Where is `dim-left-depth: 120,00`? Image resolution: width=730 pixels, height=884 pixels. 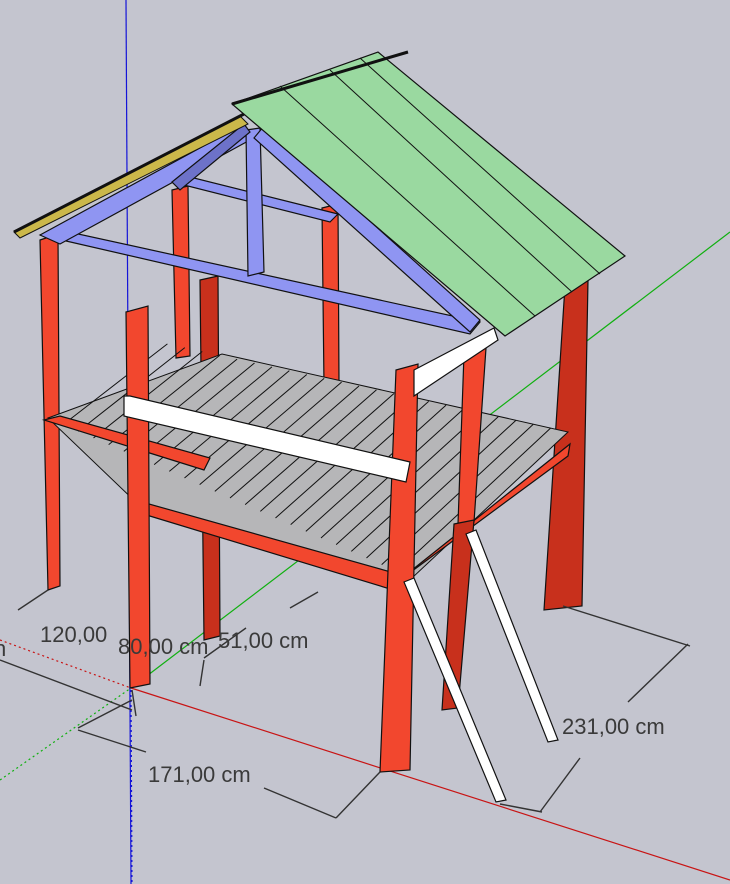 dim-left-depth: 120,00 is located at coordinates (73, 634).